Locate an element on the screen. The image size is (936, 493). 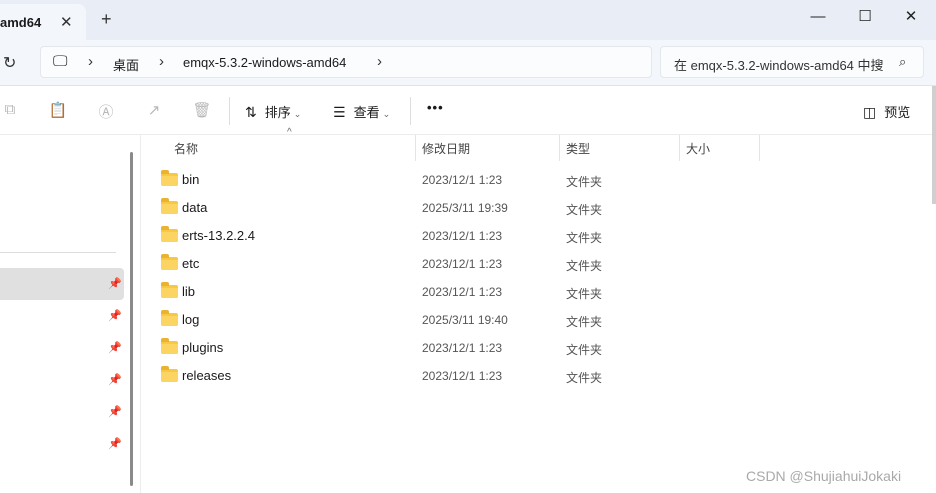
sidebar-item-pinned-5: 📌 is located at coordinates (62, 412).